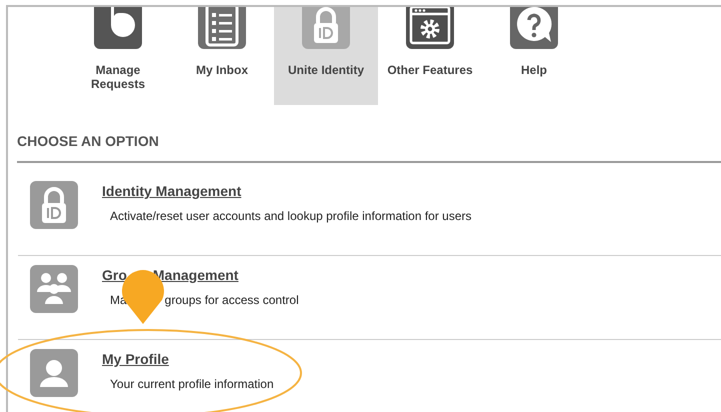 This screenshot has width=721, height=412. What do you see at coordinates (172, 191) in the screenshot?
I see `option-link: Identity Management` at bounding box center [172, 191].